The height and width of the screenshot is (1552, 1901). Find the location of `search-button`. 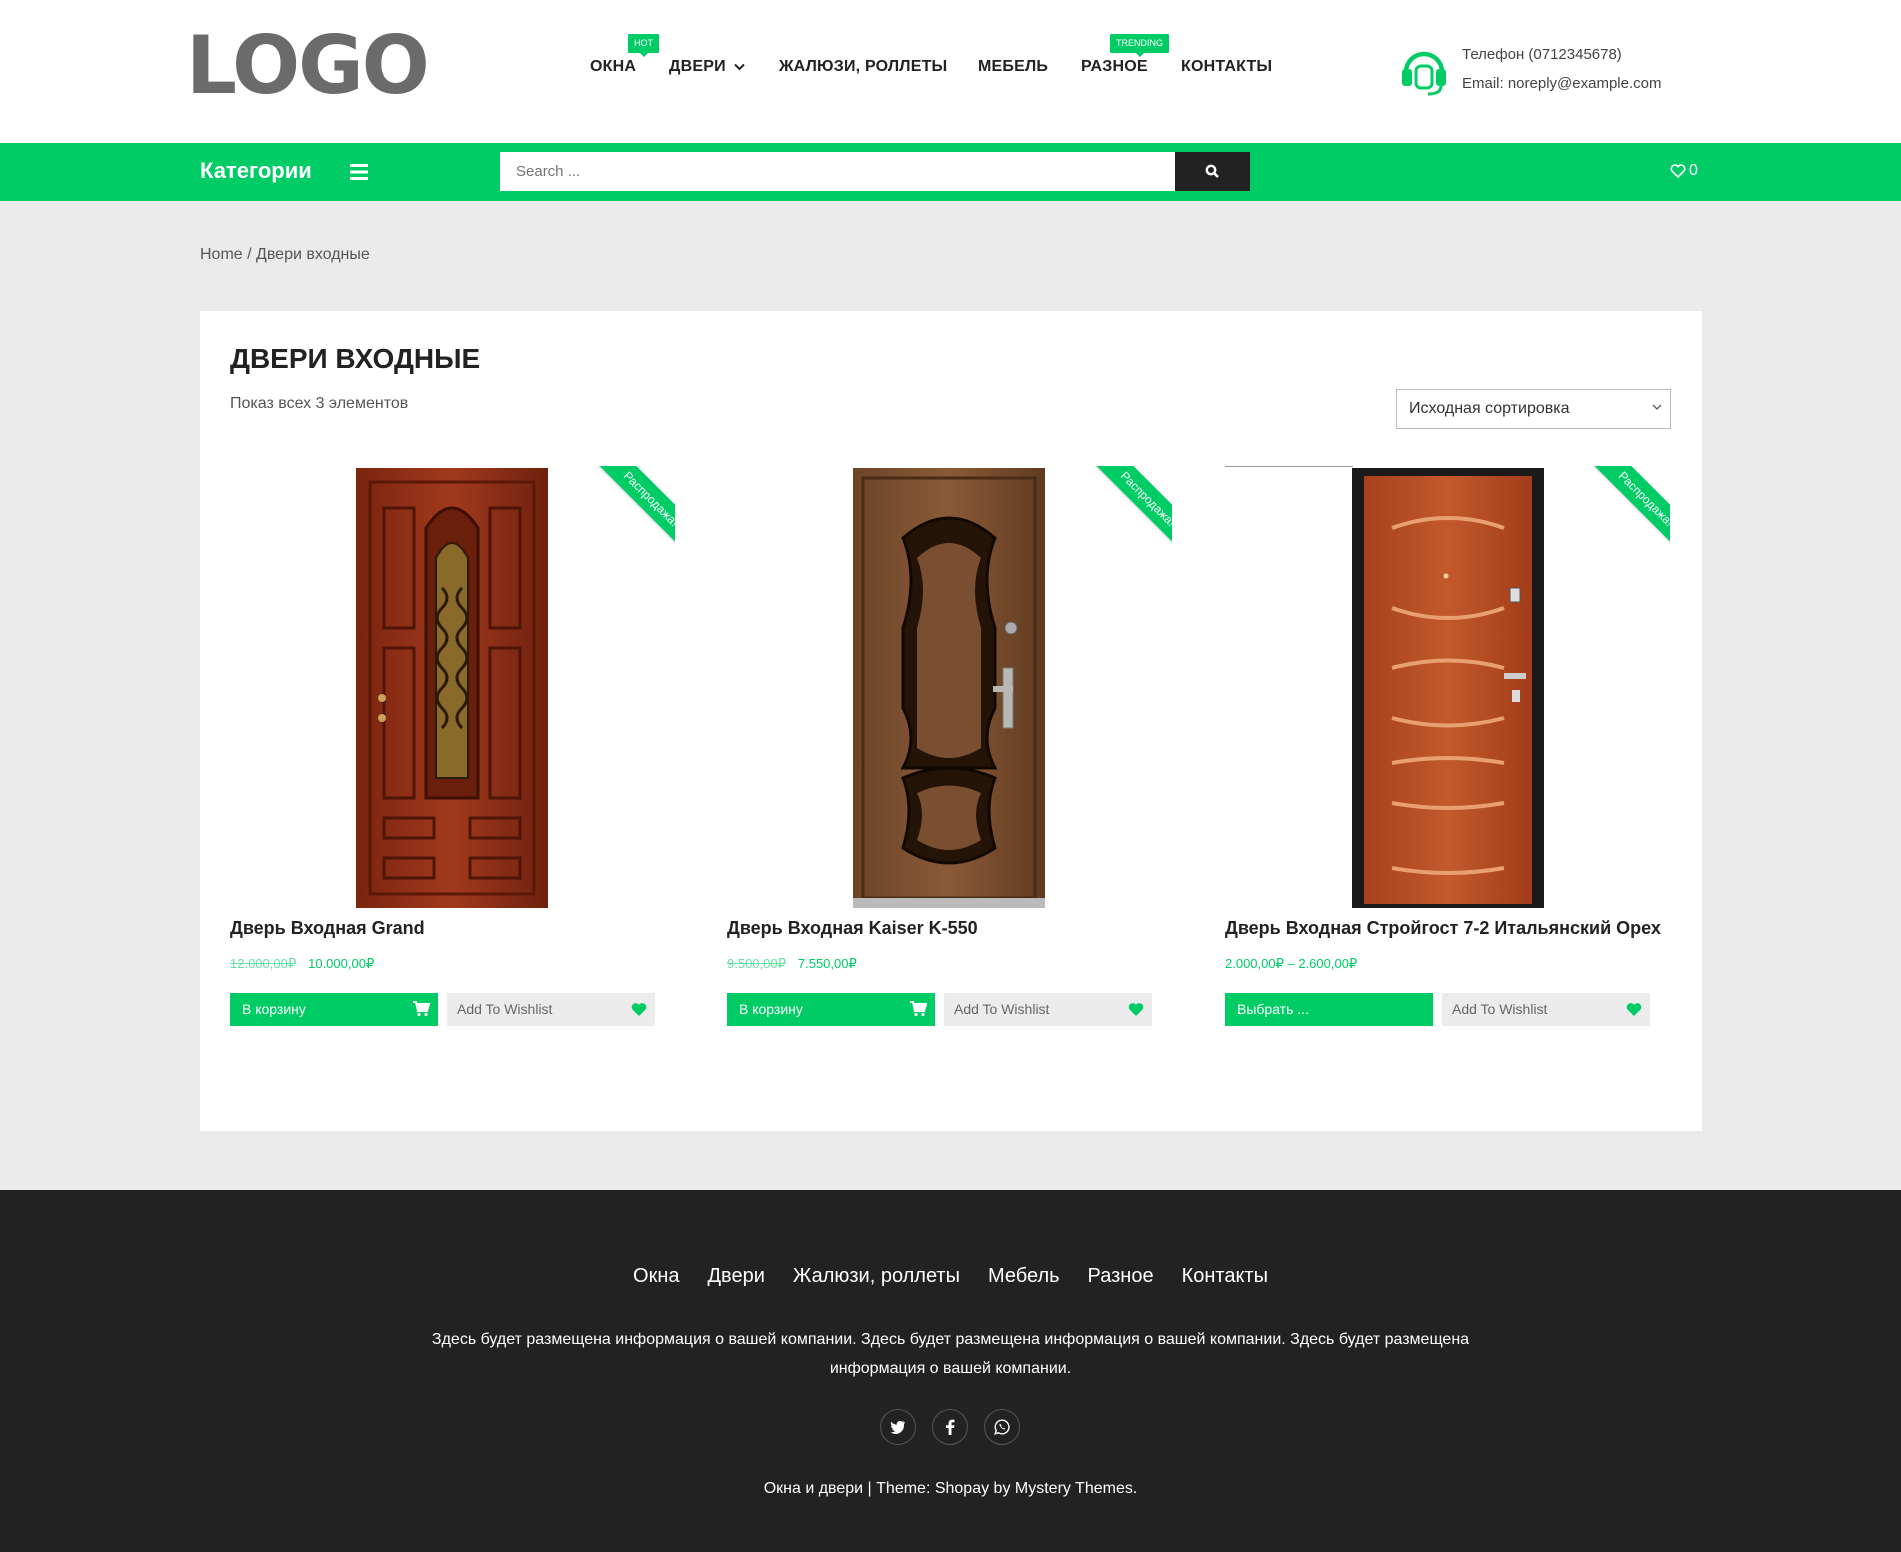

search-button is located at coordinates (1212, 171).